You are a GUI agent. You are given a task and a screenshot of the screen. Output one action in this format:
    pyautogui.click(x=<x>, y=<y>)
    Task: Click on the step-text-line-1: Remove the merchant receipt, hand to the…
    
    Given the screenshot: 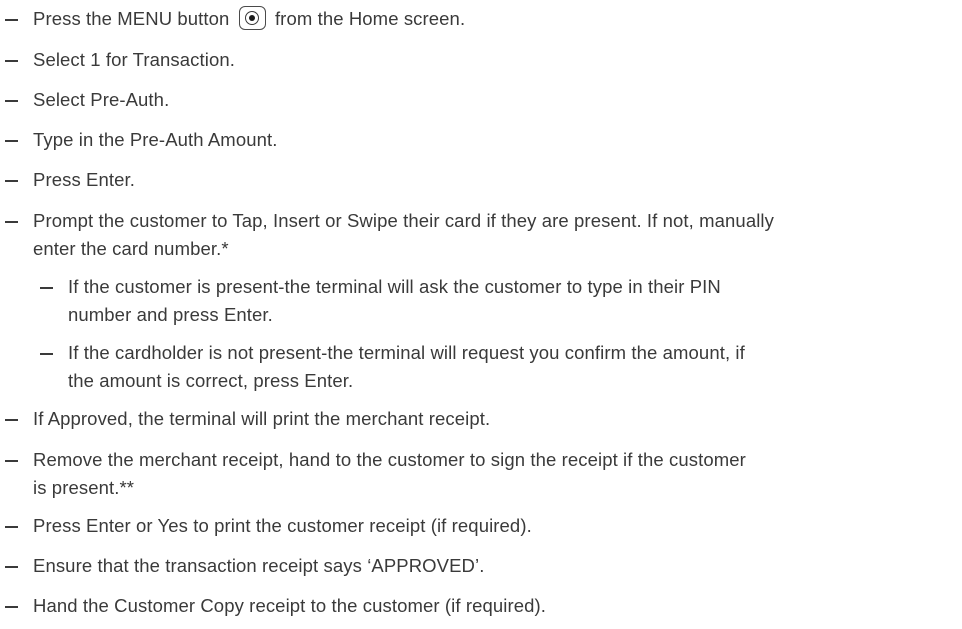 What is the action you would take?
    pyautogui.click(x=389, y=459)
    